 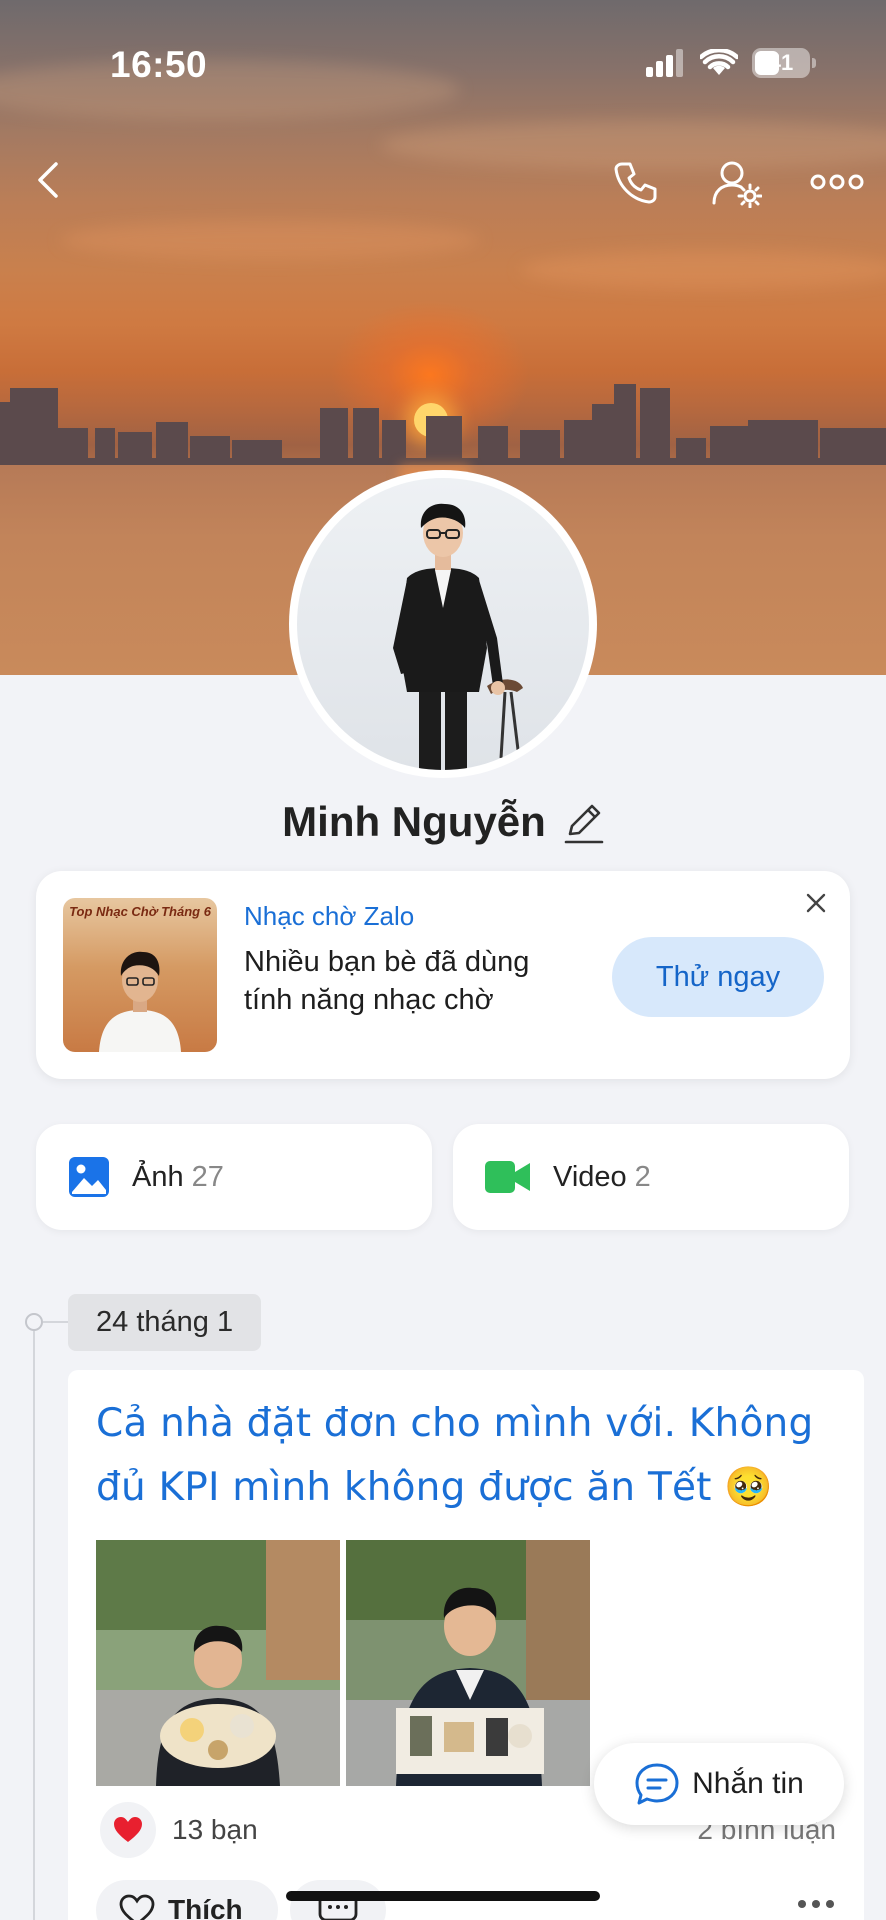 I want to click on close-icon, so click(x=816, y=903).